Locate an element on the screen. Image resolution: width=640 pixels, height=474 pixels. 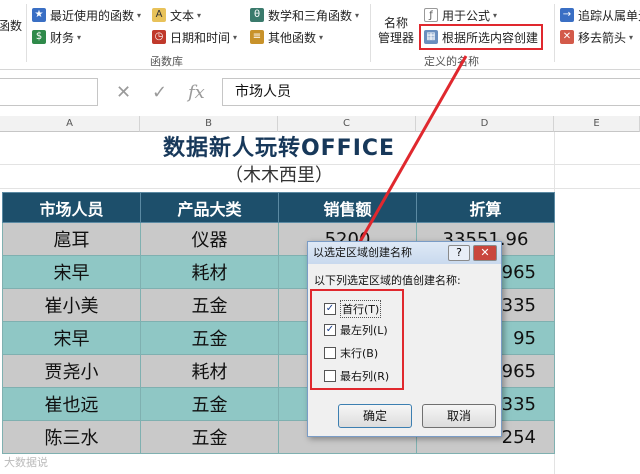
help-icon: ? is located at coordinates (459, 253).